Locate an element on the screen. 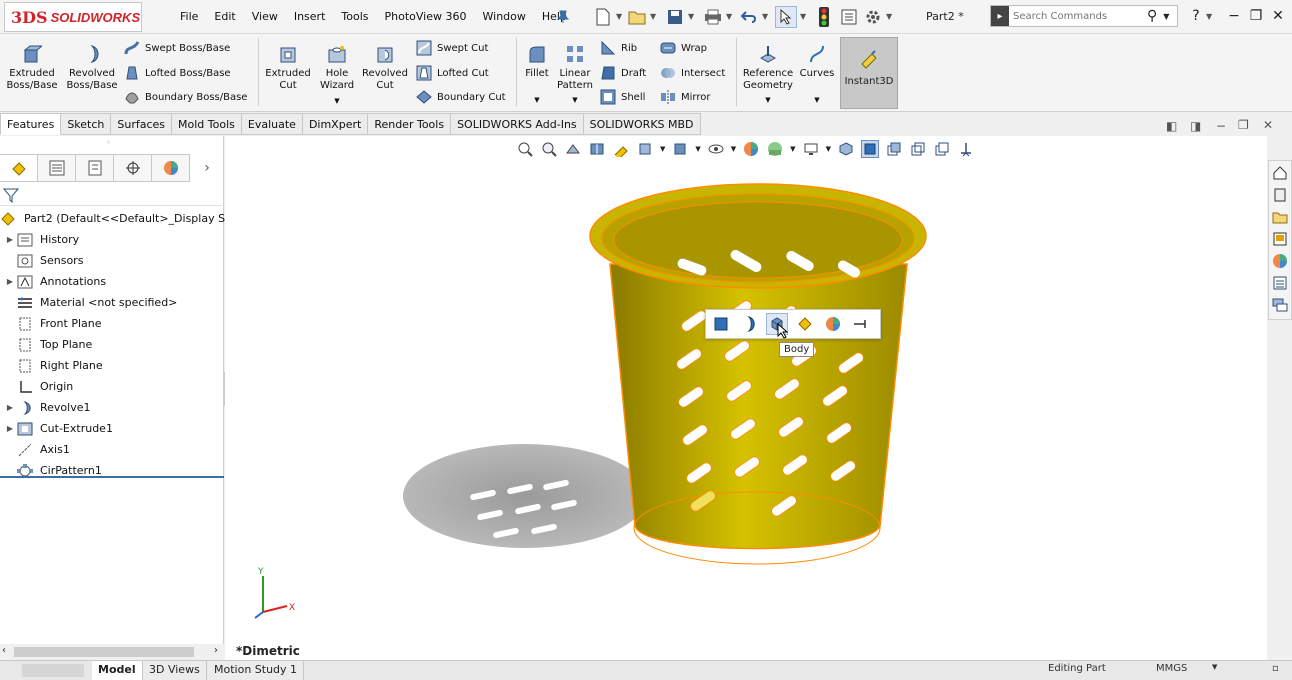  property-manager-tab-icon is located at coordinates (57, 168).